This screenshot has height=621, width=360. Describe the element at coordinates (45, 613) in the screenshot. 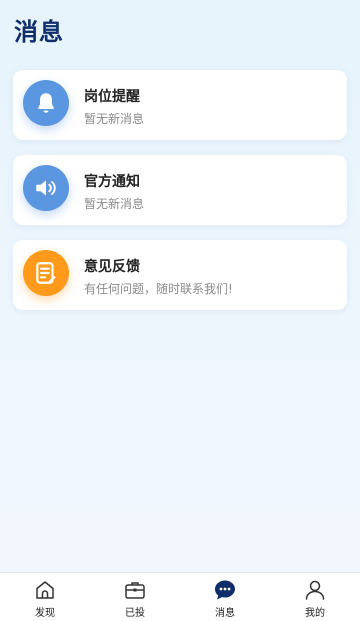

I see `tab-label: 发现` at that location.